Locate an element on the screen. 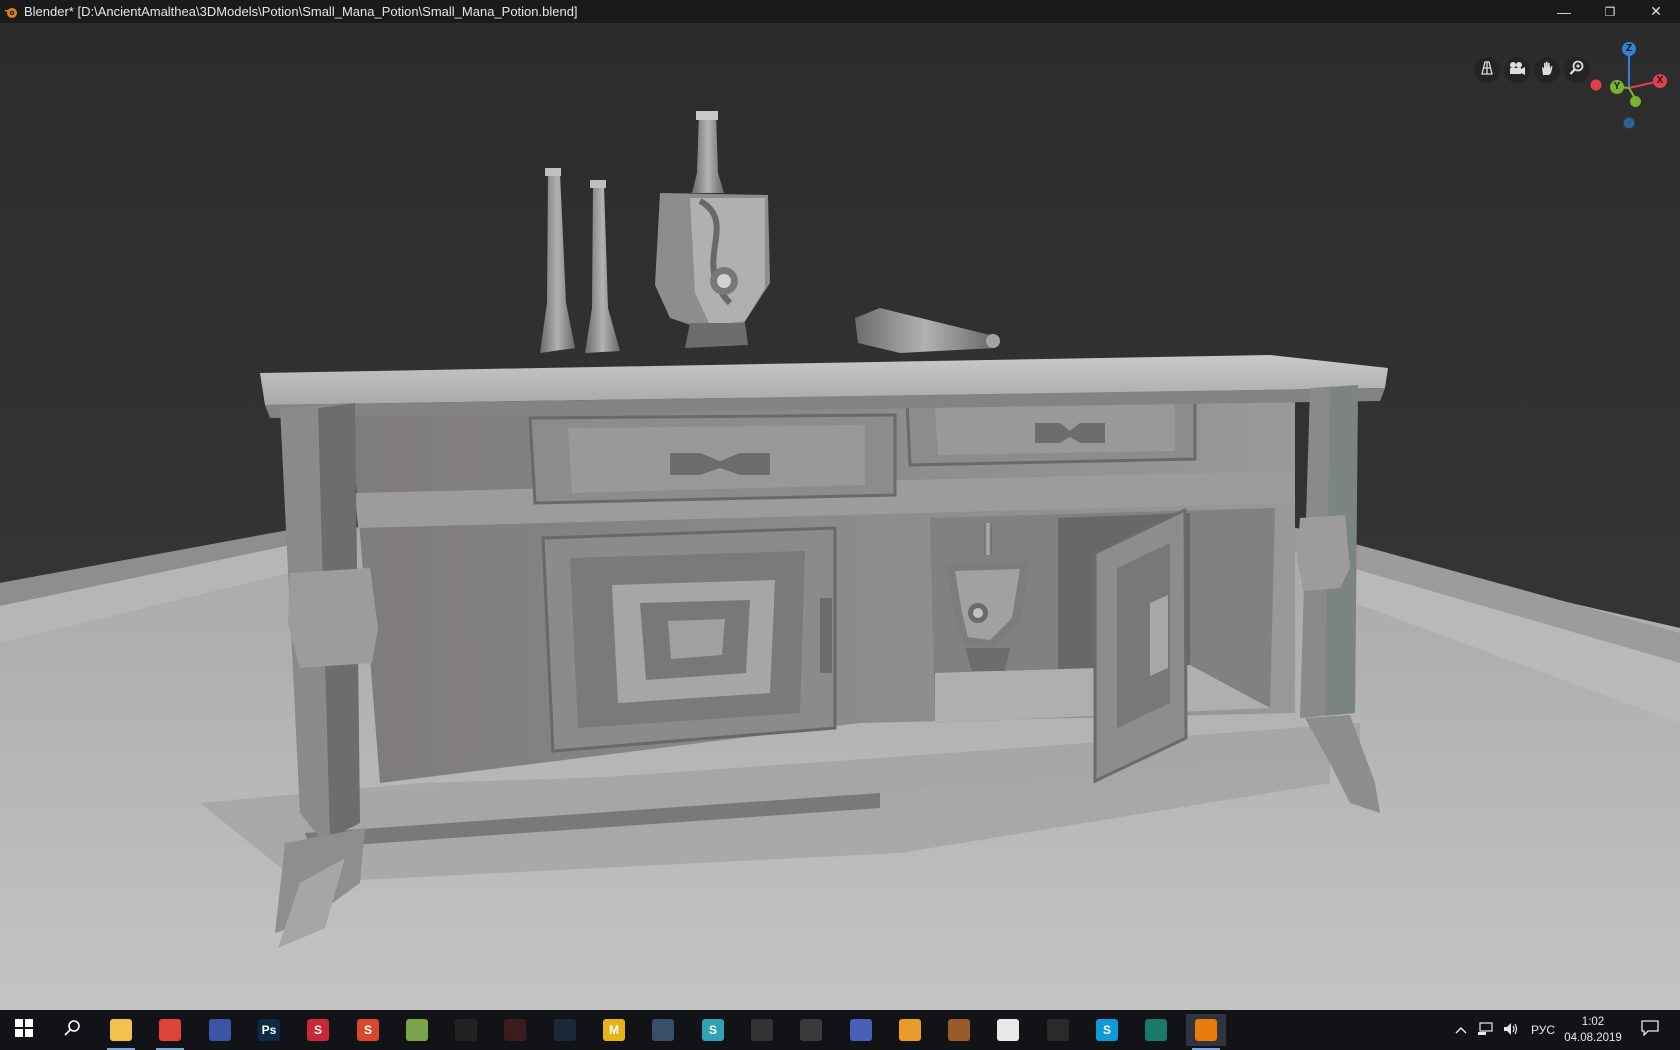  substance-source-icon: S is located at coordinates (713, 1030).